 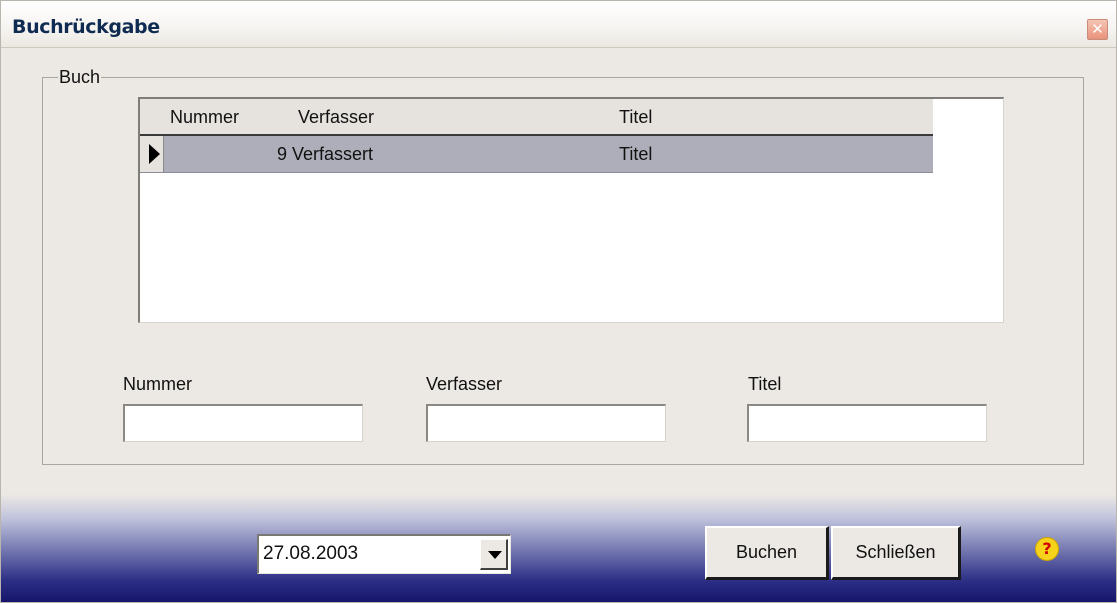 I want to click on titel-label: Titel, so click(x=765, y=384).